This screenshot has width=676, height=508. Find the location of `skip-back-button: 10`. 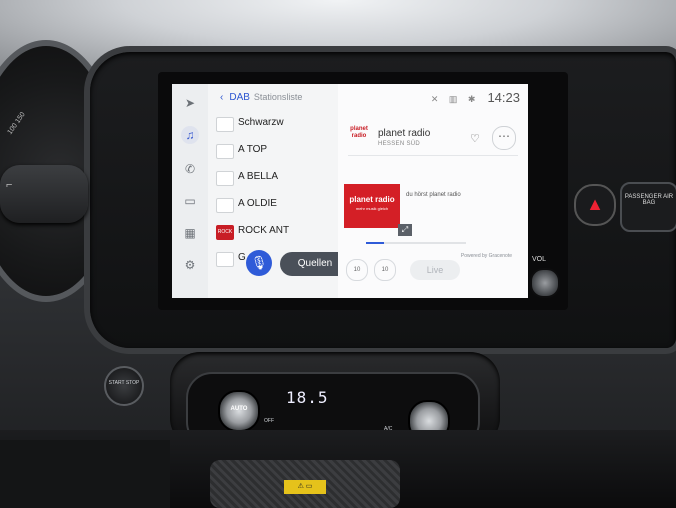

skip-back-button: 10 is located at coordinates (357, 270).